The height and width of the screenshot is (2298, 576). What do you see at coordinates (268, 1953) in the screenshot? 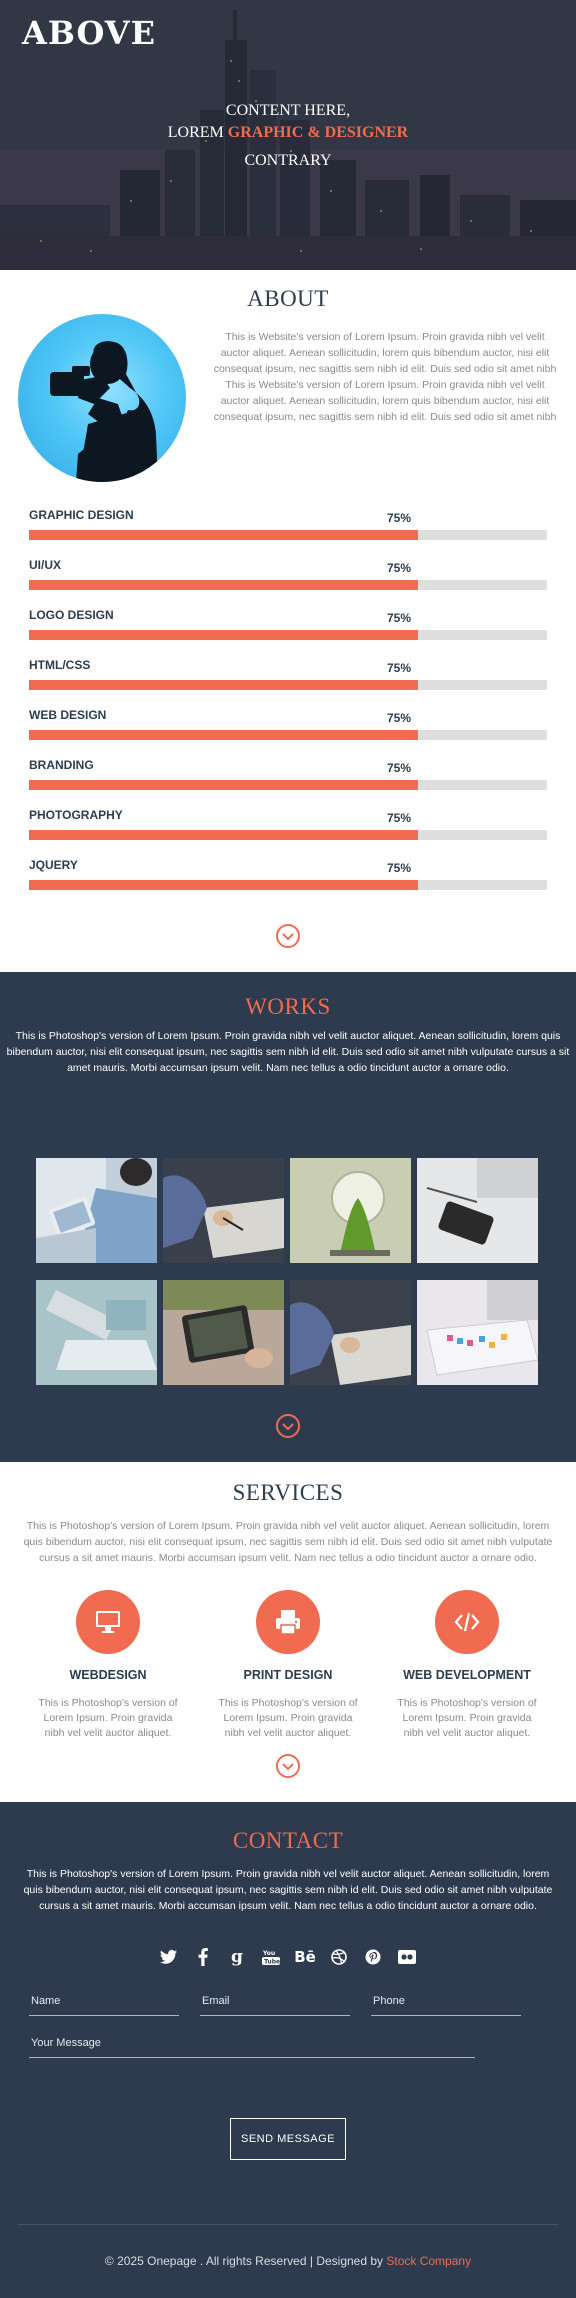
I see `svg-text: You` at bounding box center [268, 1953].